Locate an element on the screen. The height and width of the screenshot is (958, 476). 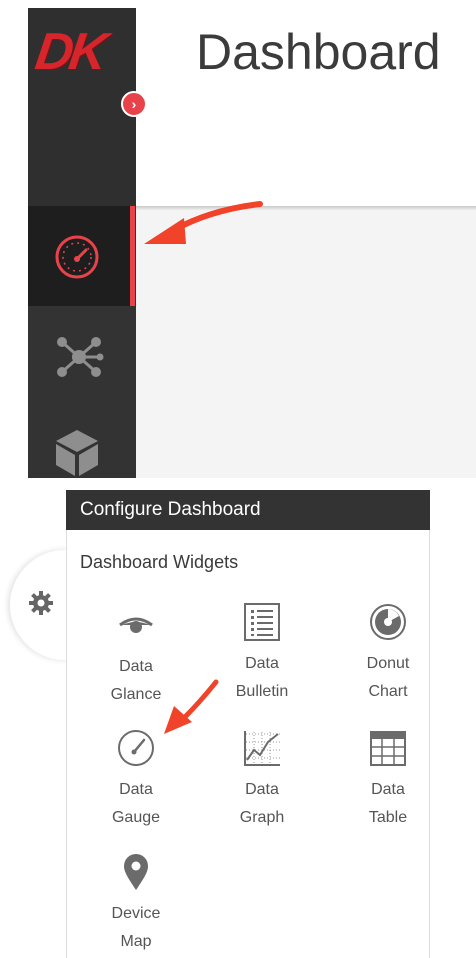
widget-data-bulletin: Data Bulletin is located at coordinates (262, 657).